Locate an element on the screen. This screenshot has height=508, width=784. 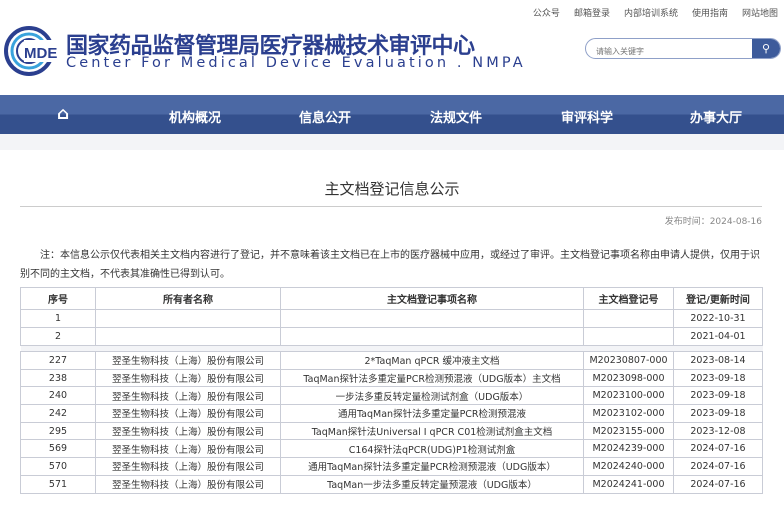
search-icon: ⚲ is located at coordinates (766, 48).